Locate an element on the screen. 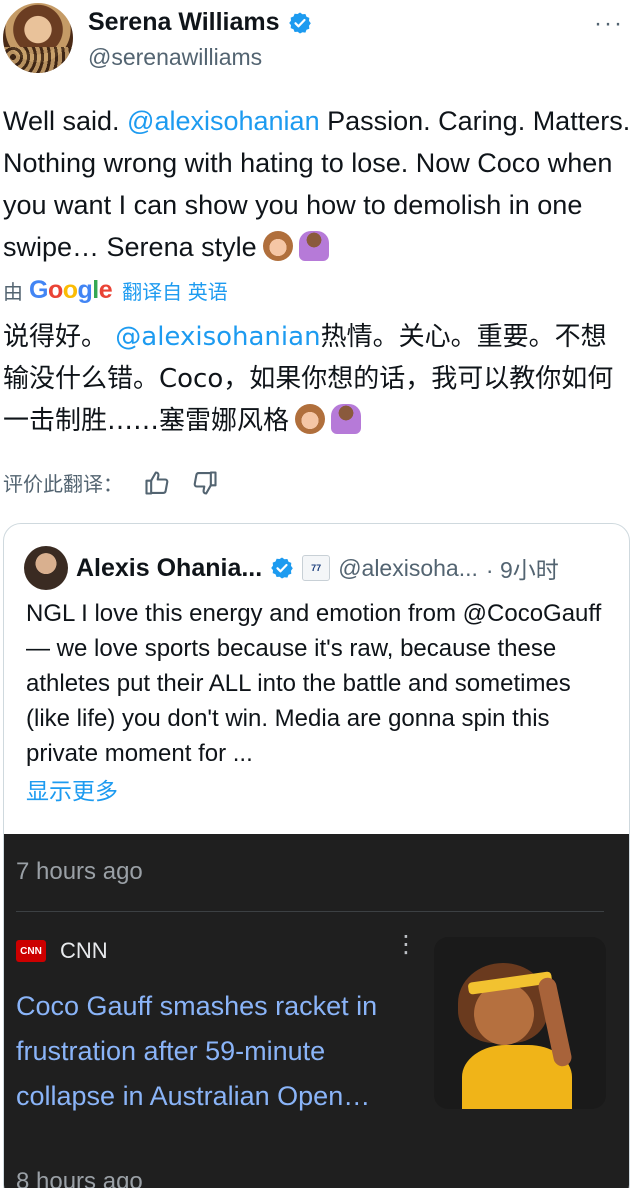  mention-link: @alexisohanian is located at coordinates (223, 121).